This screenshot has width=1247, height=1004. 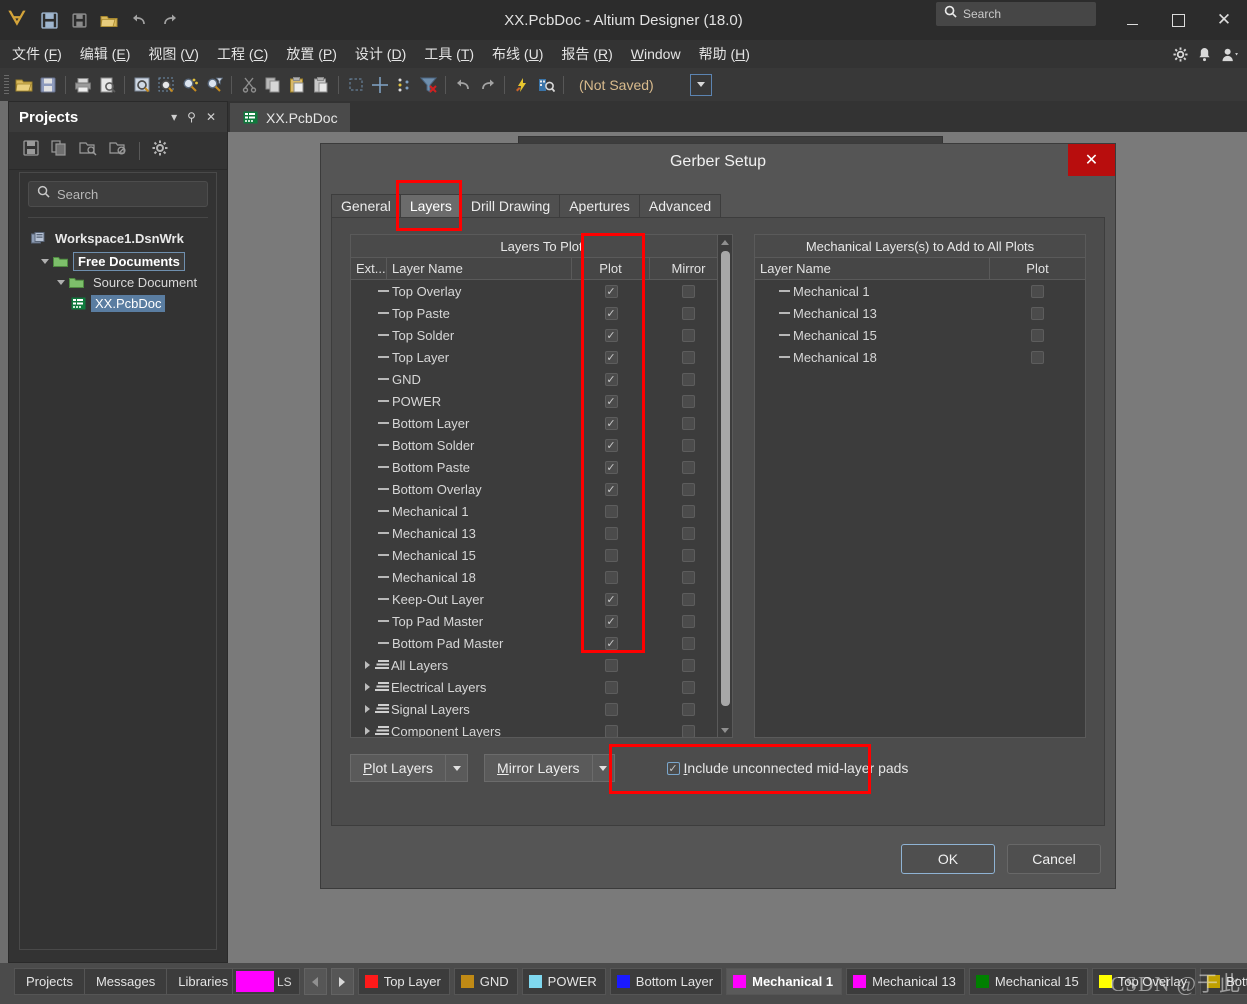 What do you see at coordinates (872, 268) in the screenshot?
I see `column-header-layer-name: Layer Name` at bounding box center [872, 268].